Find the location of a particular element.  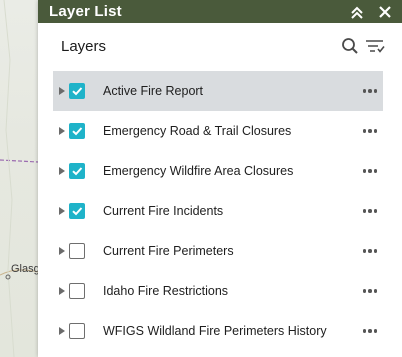

layer-label: Emergency Road & Trail Closures is located at coordinates (197, 131).